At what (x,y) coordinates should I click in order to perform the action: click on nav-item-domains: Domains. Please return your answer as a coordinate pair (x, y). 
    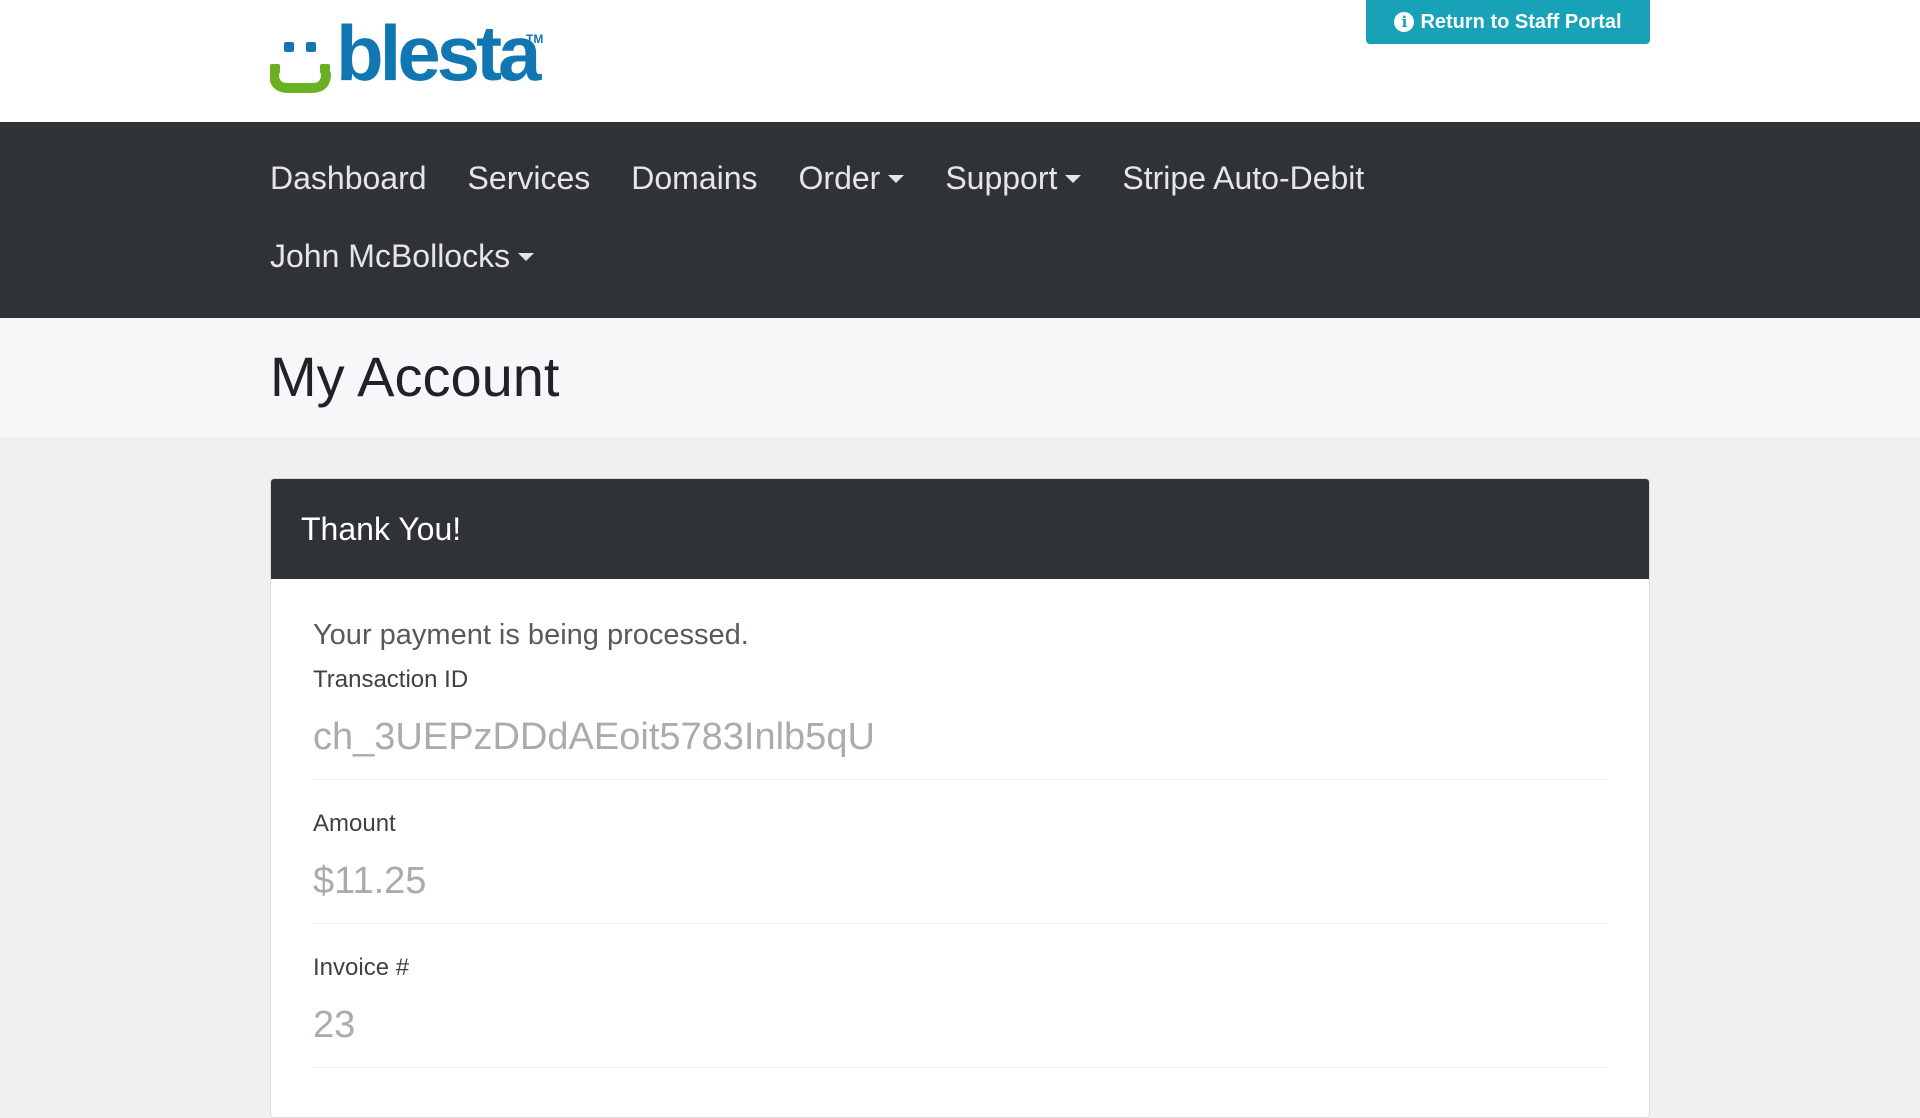
    Looking at the image, I should click on (694, 178).